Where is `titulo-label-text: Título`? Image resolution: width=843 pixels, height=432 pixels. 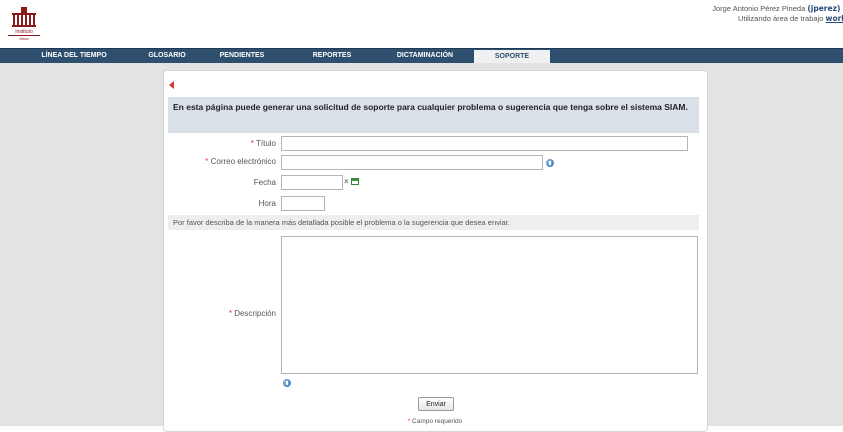 titulo-label-text: Título is located at coordinates (265, 143).